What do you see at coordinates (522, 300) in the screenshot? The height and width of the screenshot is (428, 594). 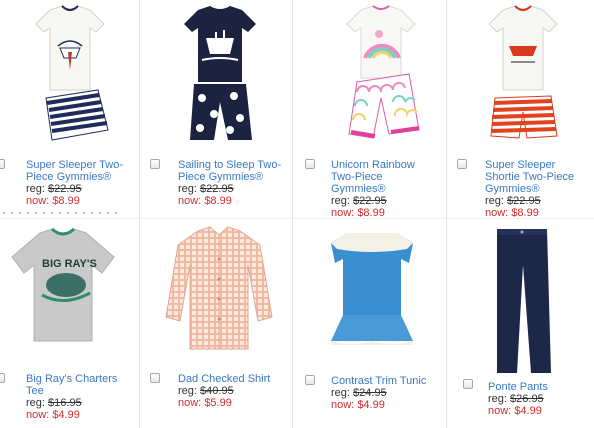 I see `pants-icon` at bounding box center [522, 300].